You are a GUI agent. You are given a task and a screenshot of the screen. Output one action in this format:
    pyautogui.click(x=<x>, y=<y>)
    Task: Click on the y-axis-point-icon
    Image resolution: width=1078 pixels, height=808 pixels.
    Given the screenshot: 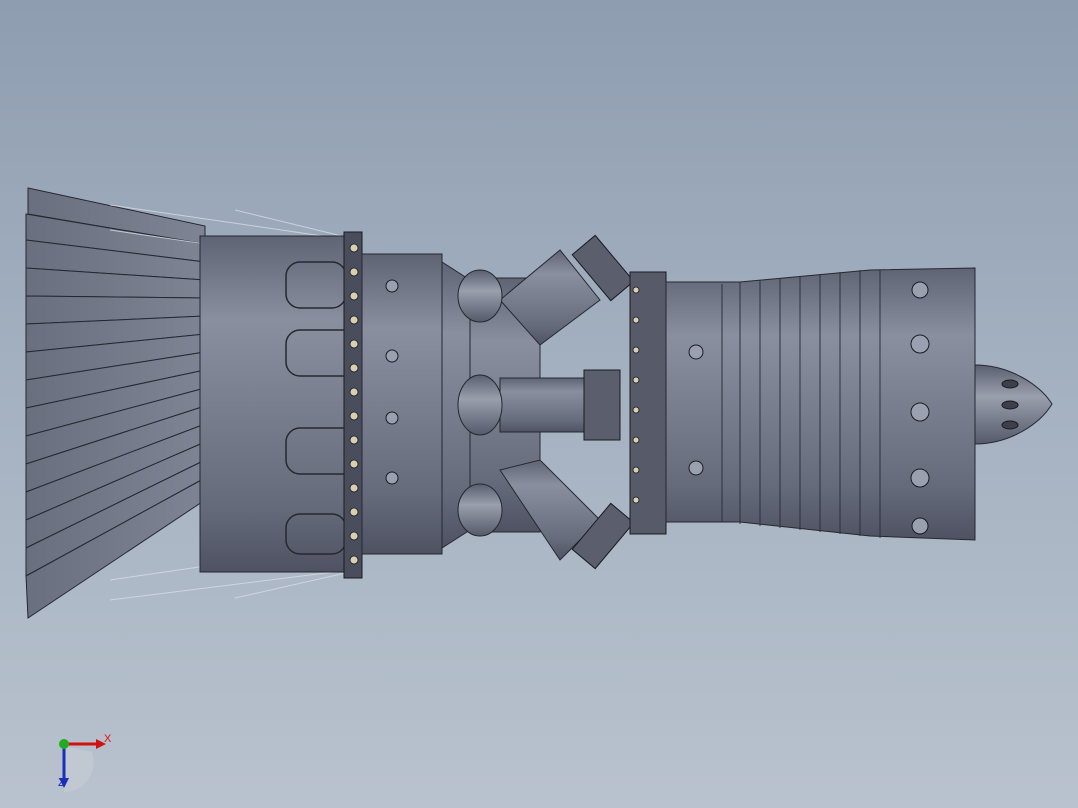 What is the action you would take?
    pyautogui.click(x=64, y=744)
    